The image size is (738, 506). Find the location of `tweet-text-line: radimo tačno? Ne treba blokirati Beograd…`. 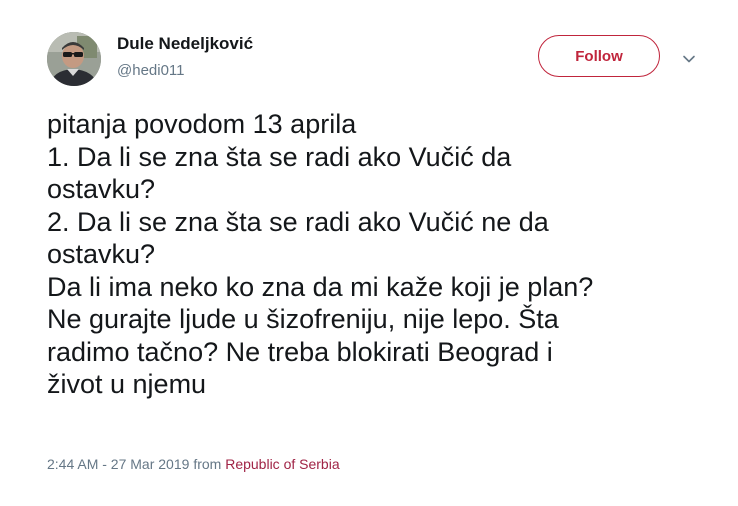

tweet-text-line: radimo tačno? Ne treba blokirati Beograd… is located at coordinates (300, 351).